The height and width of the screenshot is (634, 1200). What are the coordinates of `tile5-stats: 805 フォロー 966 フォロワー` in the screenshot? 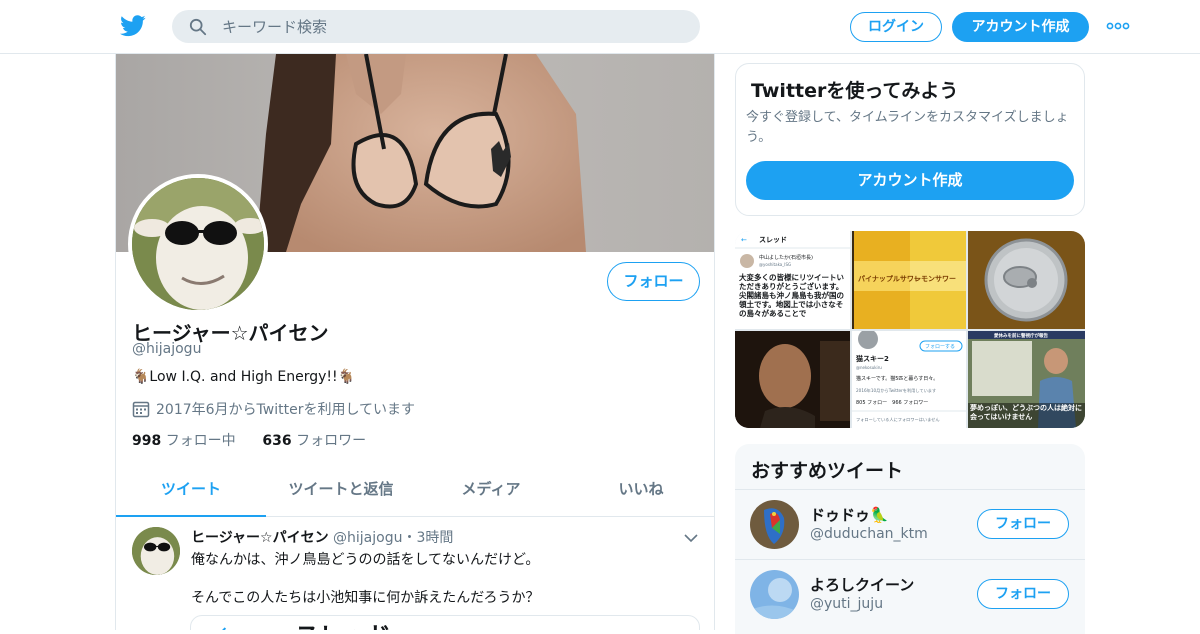 It's located at (892, 403).